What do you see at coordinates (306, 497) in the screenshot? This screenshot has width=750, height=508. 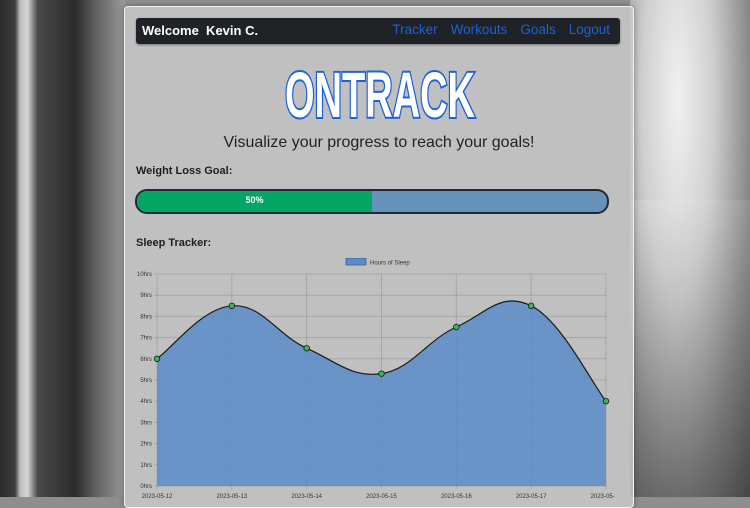 I see `x-tick-label: 2023-05-14` at bounding box center [306, 497].